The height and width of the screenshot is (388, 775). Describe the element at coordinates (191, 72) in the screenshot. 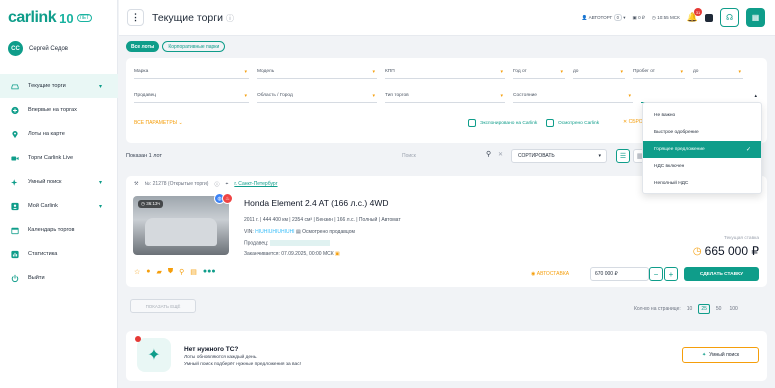

I see `make-select: Марка ▾` at that location.